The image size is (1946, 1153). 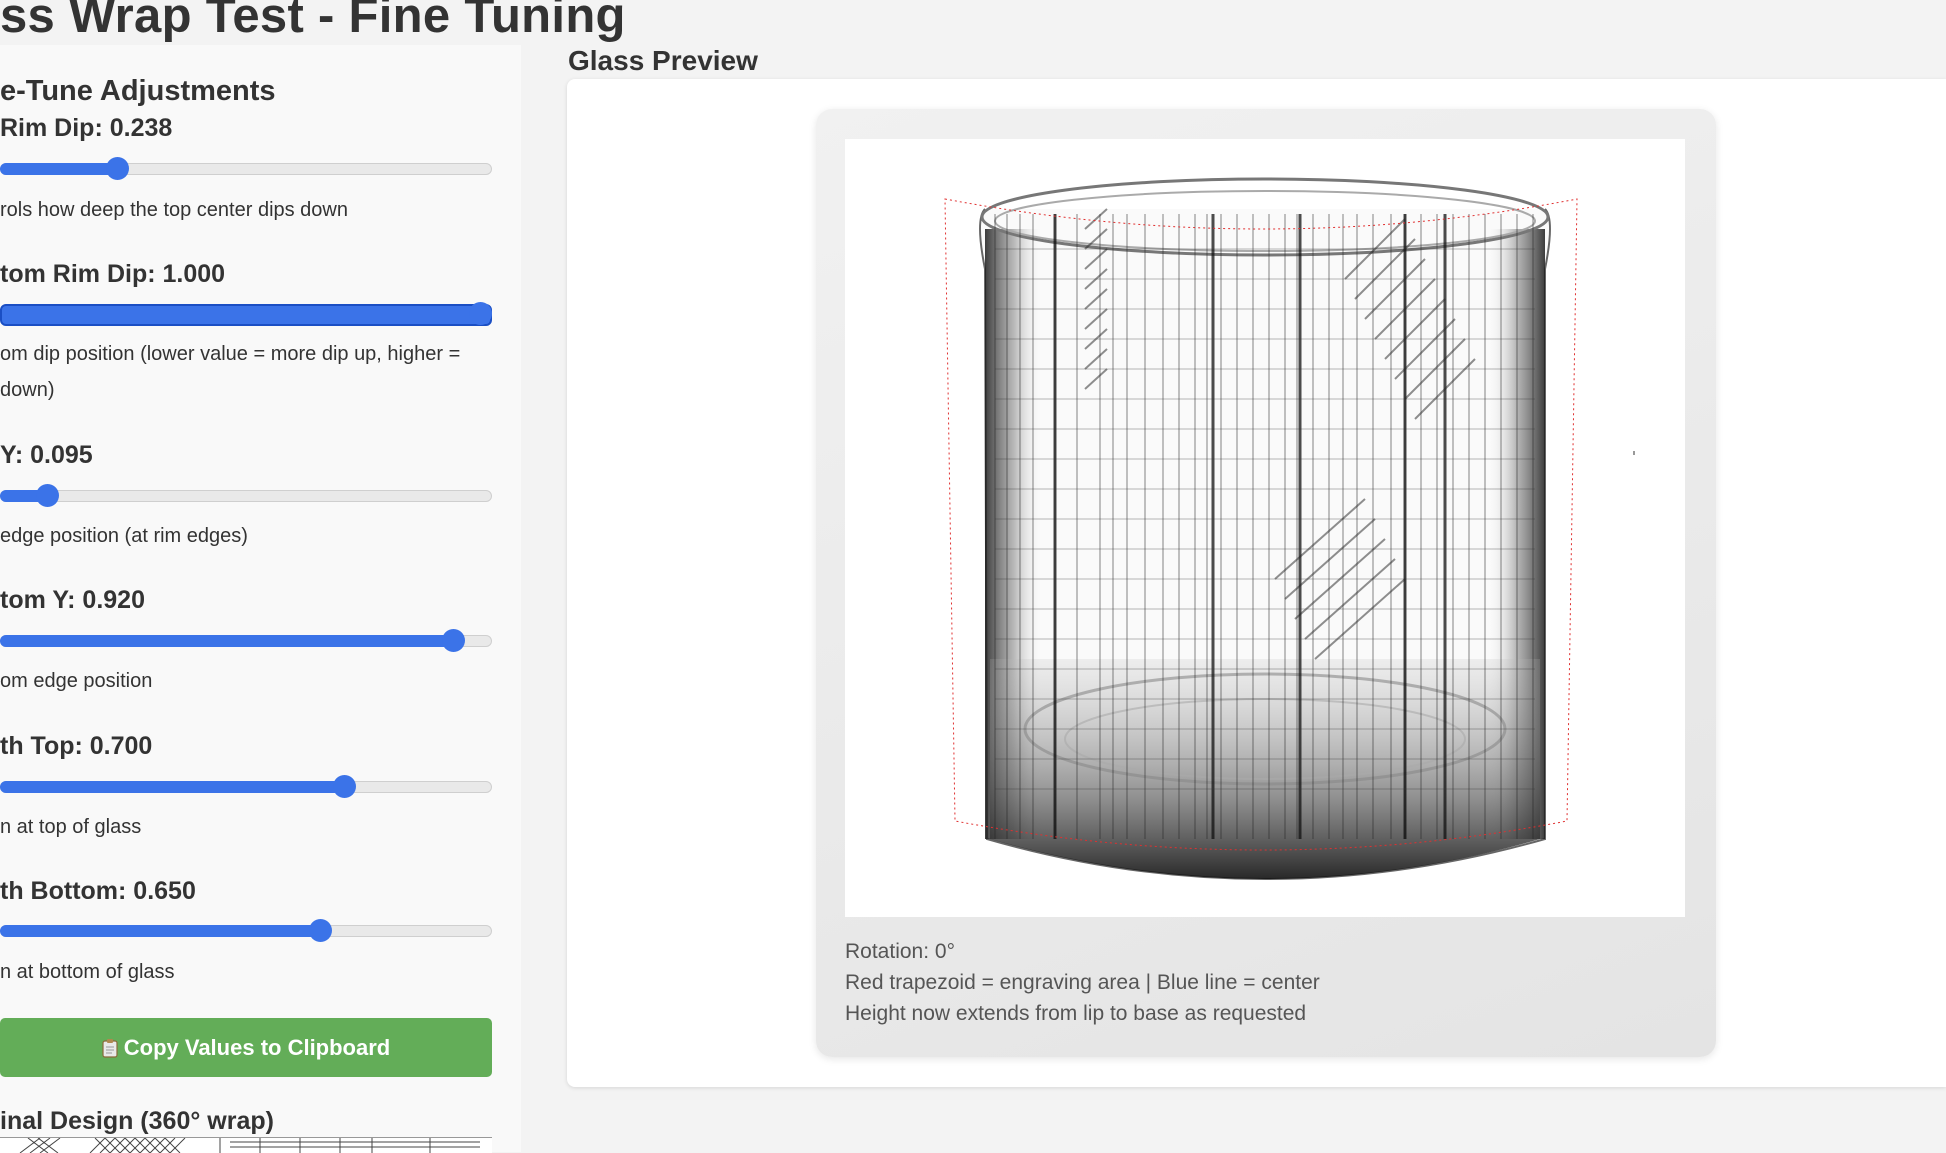 I want to click on copy-values-label: Copy Values to Clipboard, so click(x=257, y=1047).